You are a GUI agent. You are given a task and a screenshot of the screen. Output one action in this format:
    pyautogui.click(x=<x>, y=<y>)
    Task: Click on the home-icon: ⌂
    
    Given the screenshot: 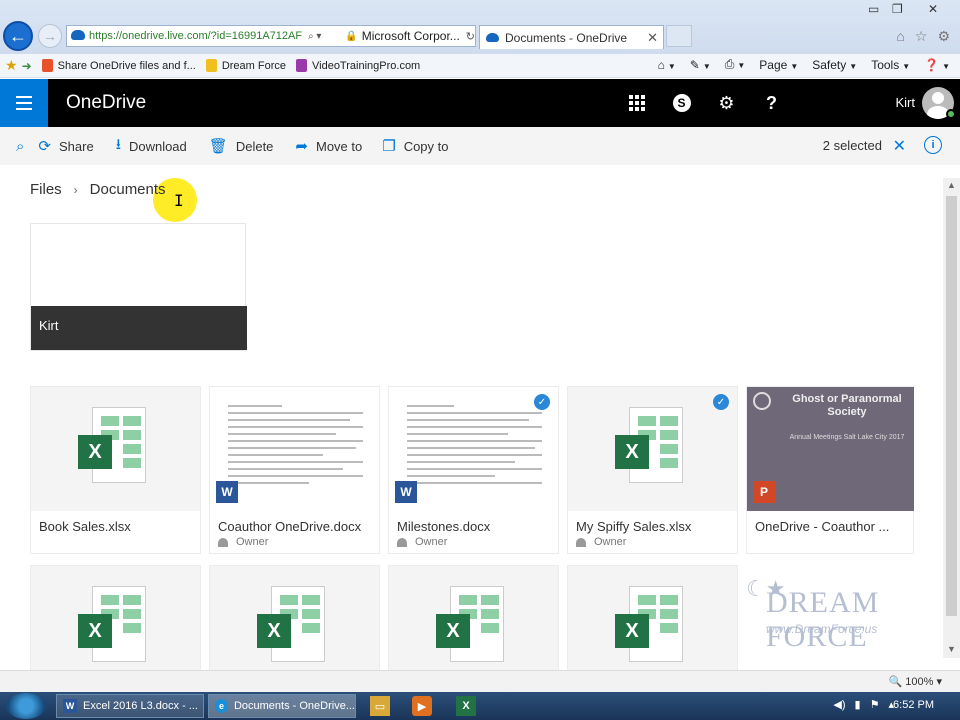 What is the action you would take?
    pyautogui.click(x=900, y=36)
    